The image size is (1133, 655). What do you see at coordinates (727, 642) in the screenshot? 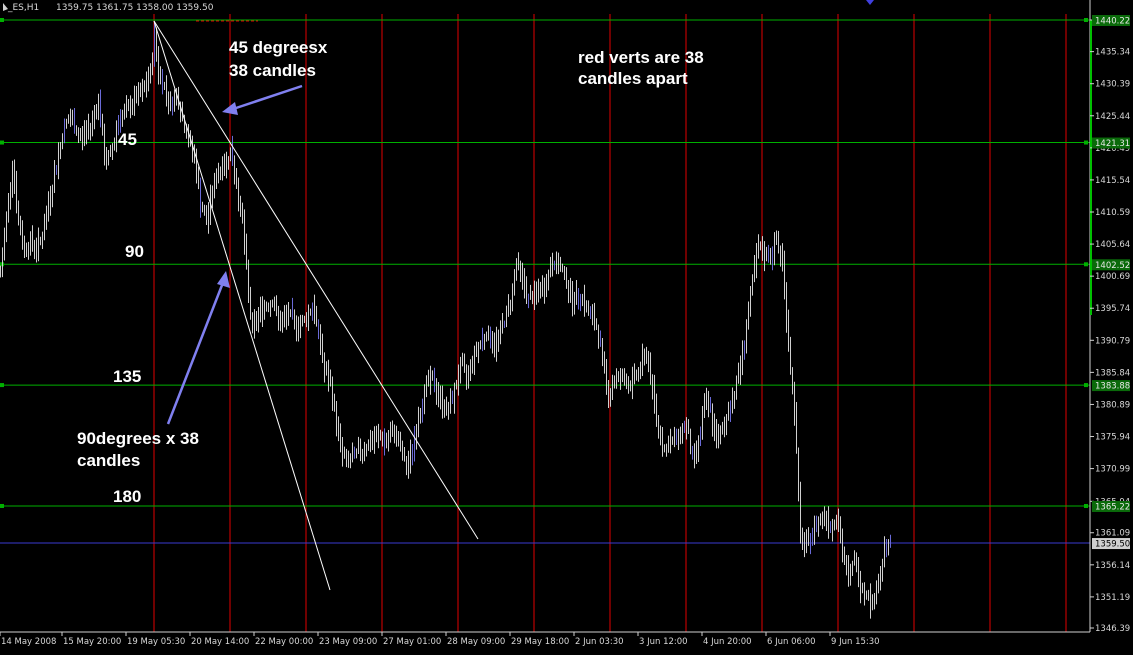
I see `time-tick-label: 4 Jun 20:00` at bounding box center [727, 642].